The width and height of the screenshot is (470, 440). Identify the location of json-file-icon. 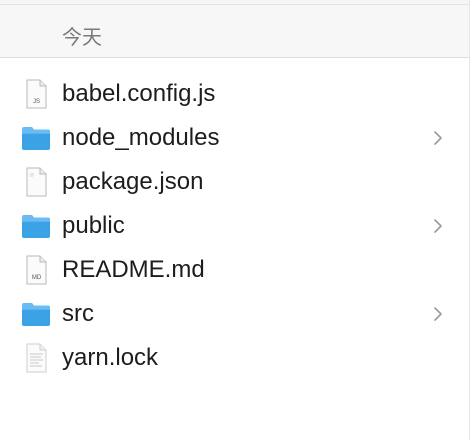
(36, 182).